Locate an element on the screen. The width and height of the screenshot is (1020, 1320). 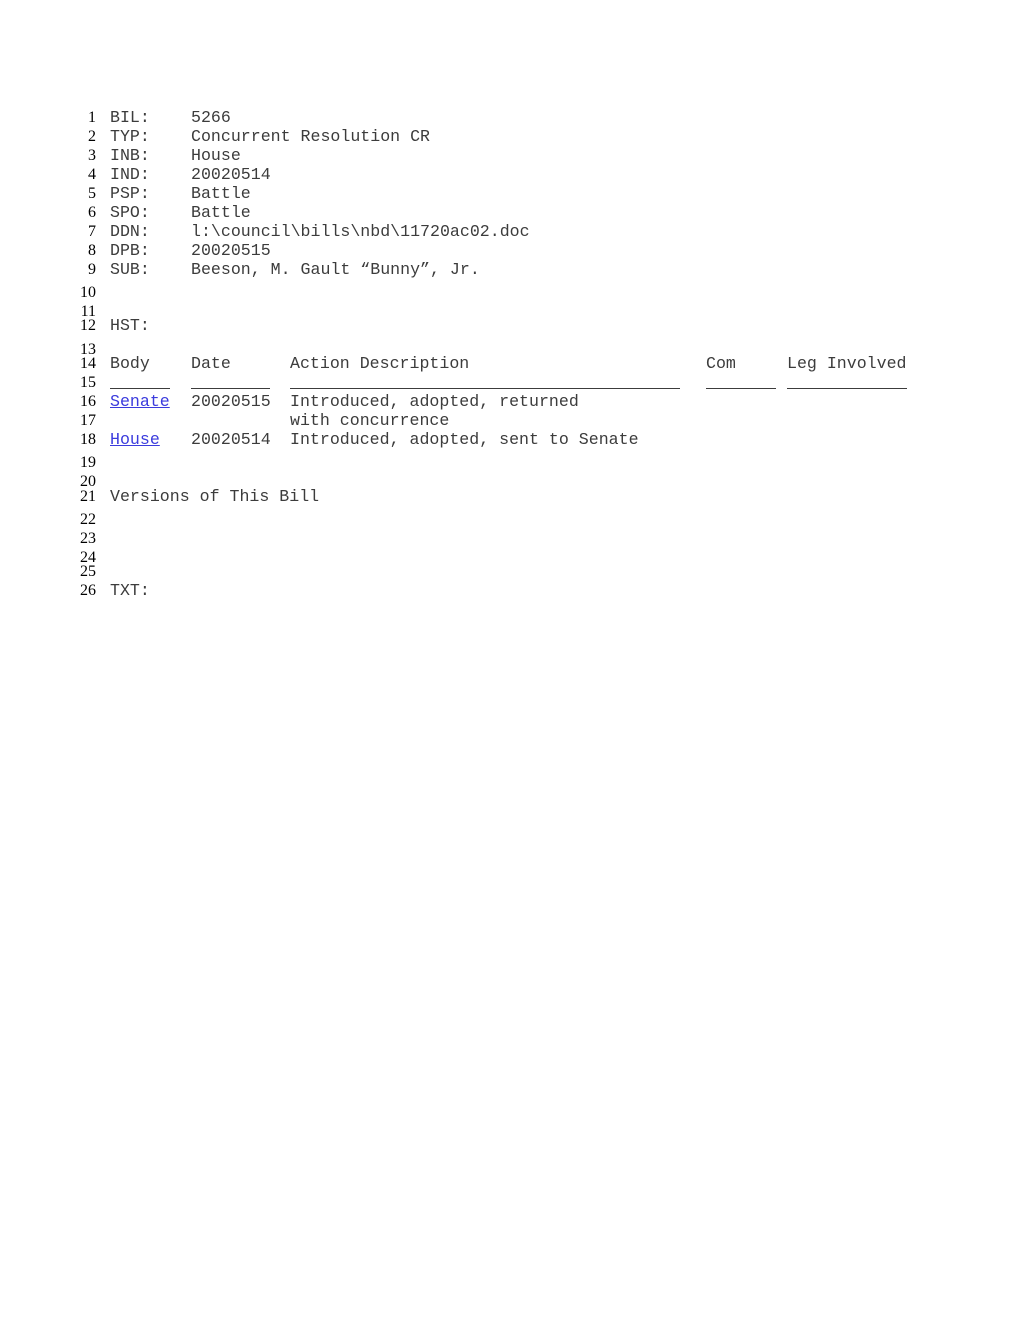
line-number: 2 is located at coordinates (92, 136).